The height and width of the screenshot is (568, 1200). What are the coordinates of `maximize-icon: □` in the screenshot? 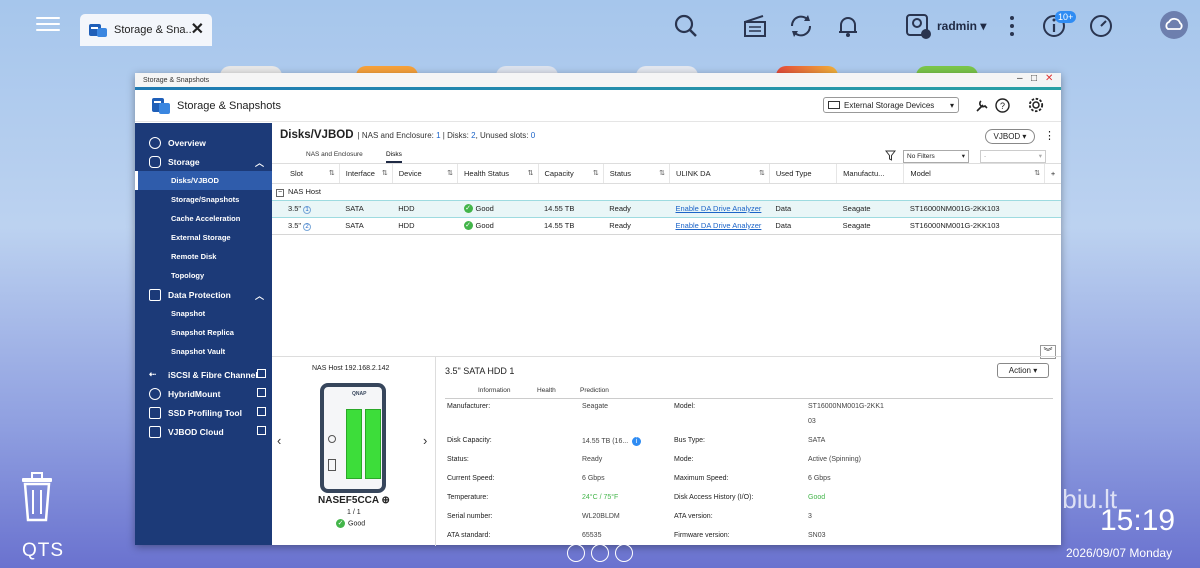 It's located at (1034, 79).